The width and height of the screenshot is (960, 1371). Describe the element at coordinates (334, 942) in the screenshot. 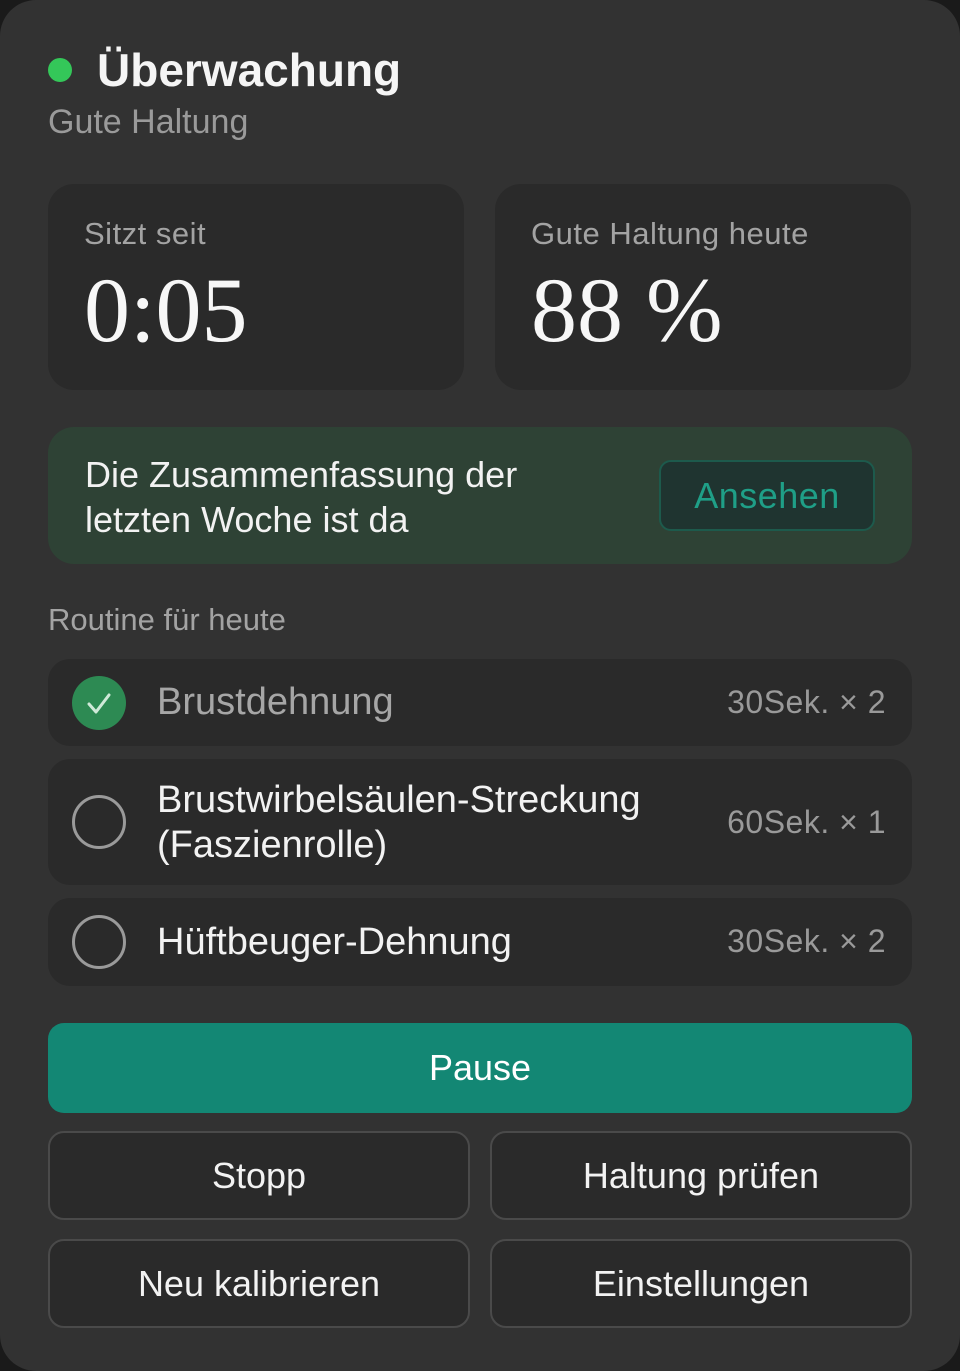

I see `routine-item-name: Hüftbeuger-Dehnung` at that location.